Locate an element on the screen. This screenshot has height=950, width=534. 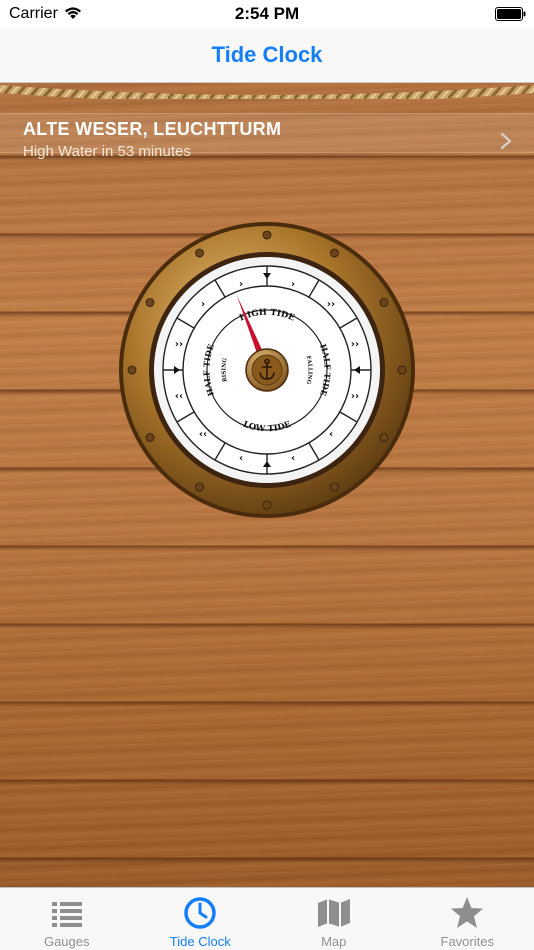
chevron-right-icon is located at coordinates (506, 141).